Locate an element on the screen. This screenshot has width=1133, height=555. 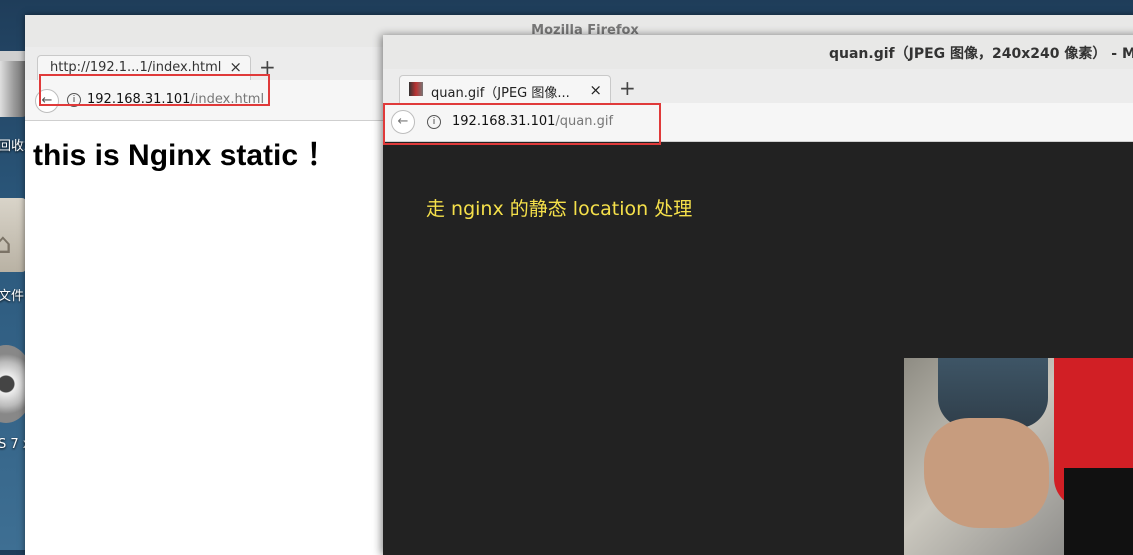
house-icon: ⌂ is located at coordinates (6, 243).